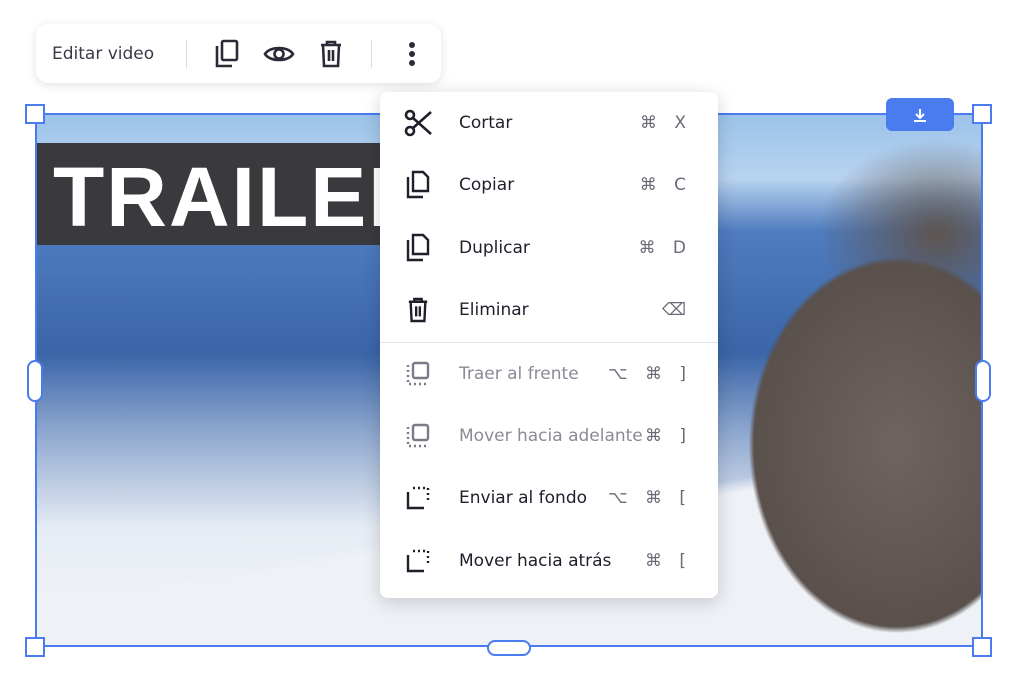 Image resolution: width=1024 pixels, height=696 pixels. I want to click on send-to-back-icon, so click(418, 498).